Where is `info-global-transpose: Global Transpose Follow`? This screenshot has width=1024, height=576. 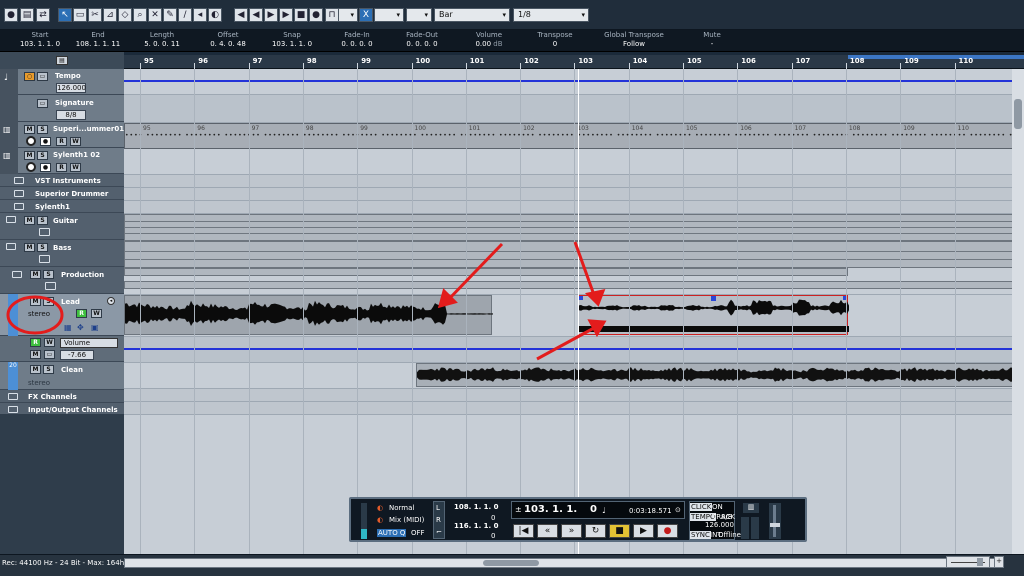 info-global-transpose: Global Transpose Follow is located at coordinates (634, 39).